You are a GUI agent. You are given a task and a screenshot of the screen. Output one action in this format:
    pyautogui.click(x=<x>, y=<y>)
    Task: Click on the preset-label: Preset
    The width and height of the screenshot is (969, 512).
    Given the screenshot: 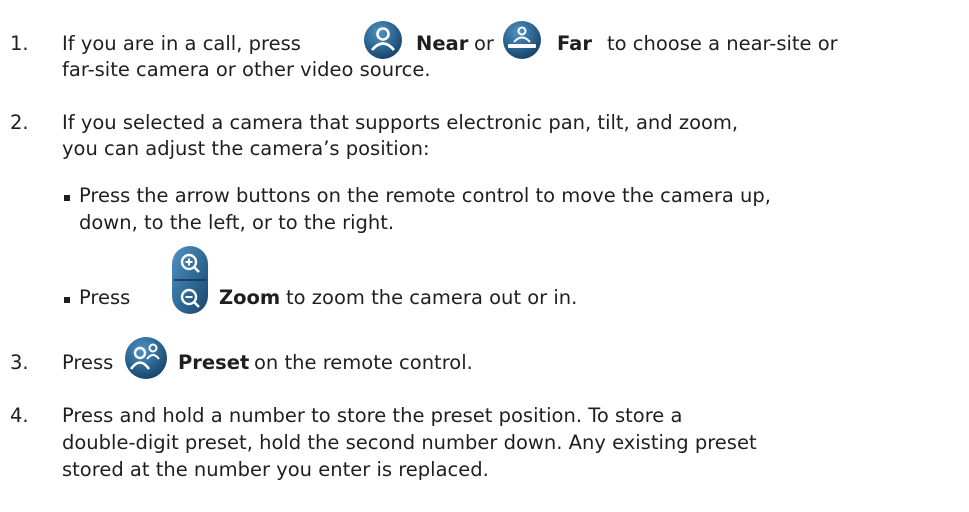 What is the action you would take?
    pyautogui.click(x=214, y=362)
    